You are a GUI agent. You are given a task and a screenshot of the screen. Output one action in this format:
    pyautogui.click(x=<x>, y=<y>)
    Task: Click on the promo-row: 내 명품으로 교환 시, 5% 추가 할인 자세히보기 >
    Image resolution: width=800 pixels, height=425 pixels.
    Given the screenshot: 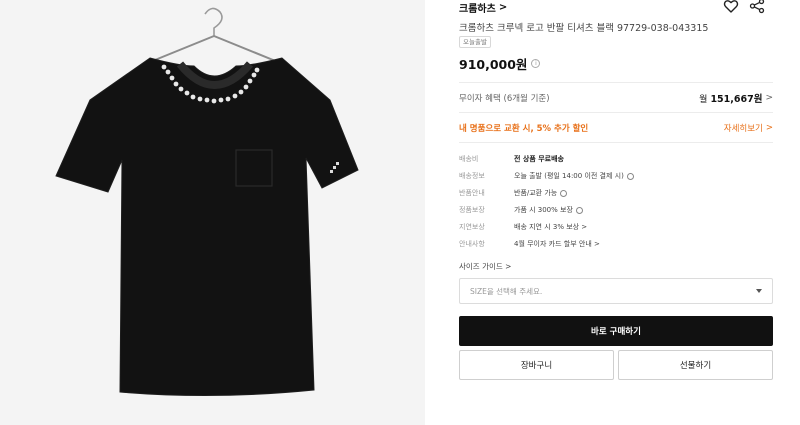 What is the action you would take?
    pyautogui.click(x=616, y=128)
    